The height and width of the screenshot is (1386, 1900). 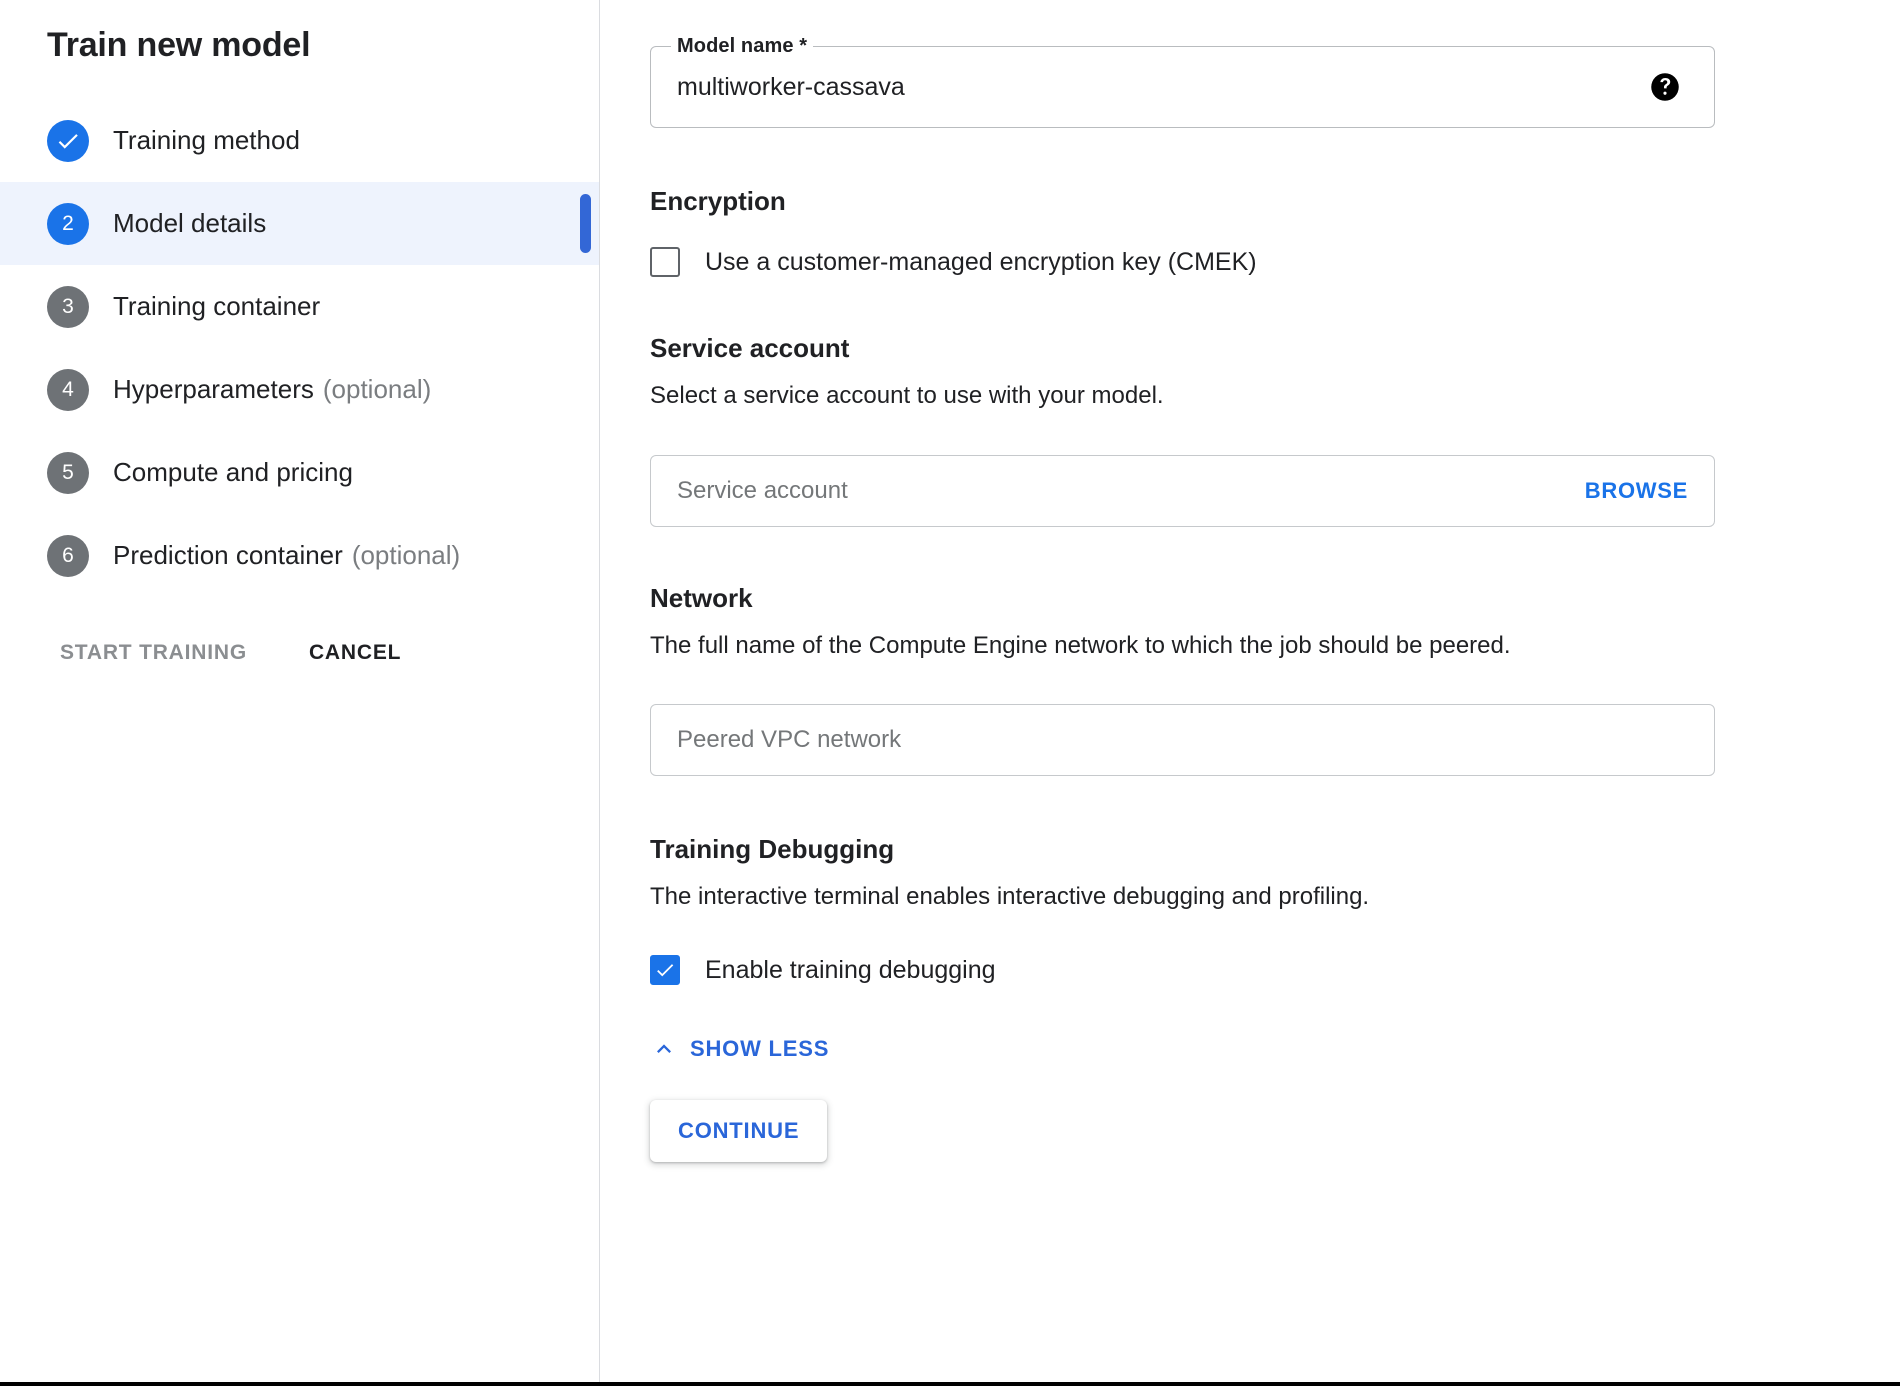 I want to click on step-complete-check-icon, so click(x=68, y=140).